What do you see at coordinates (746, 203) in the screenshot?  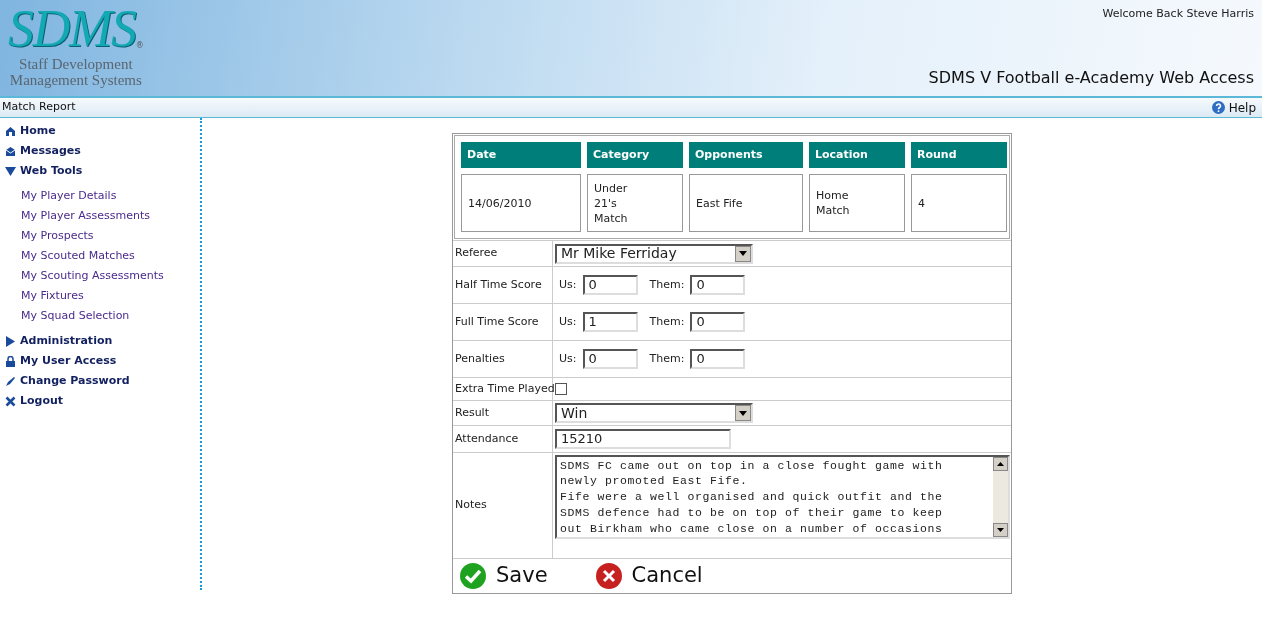 I see `table-cell: East Fife` at bounding box center [746, 203].